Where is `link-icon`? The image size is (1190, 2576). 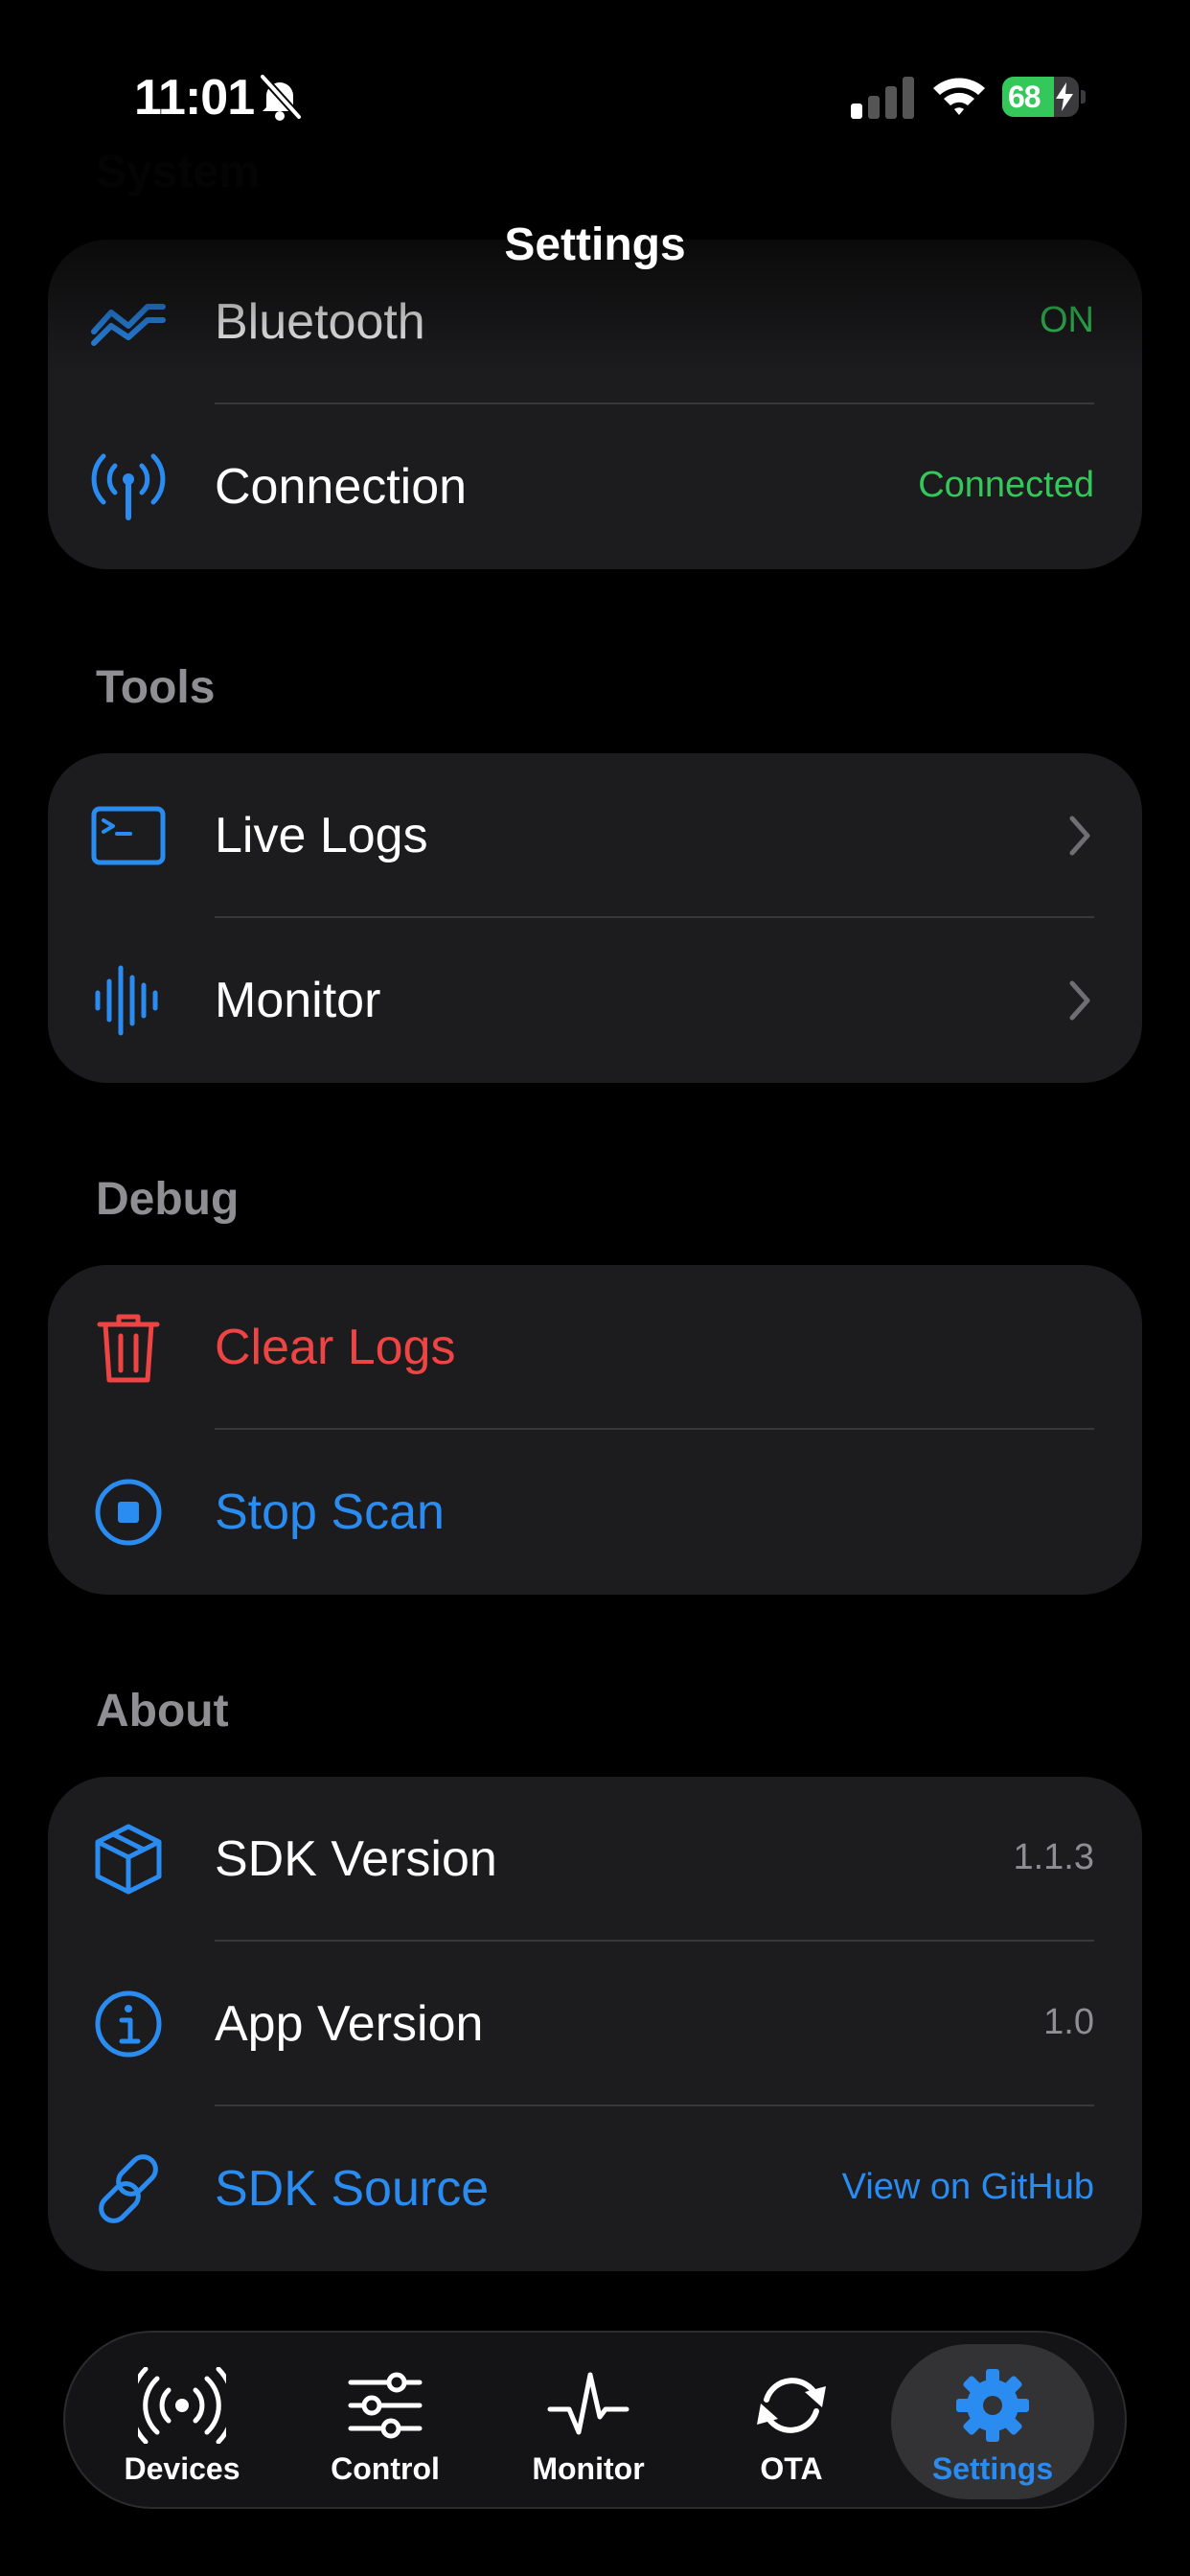
link-icon is located at coordinates (128, 2188).